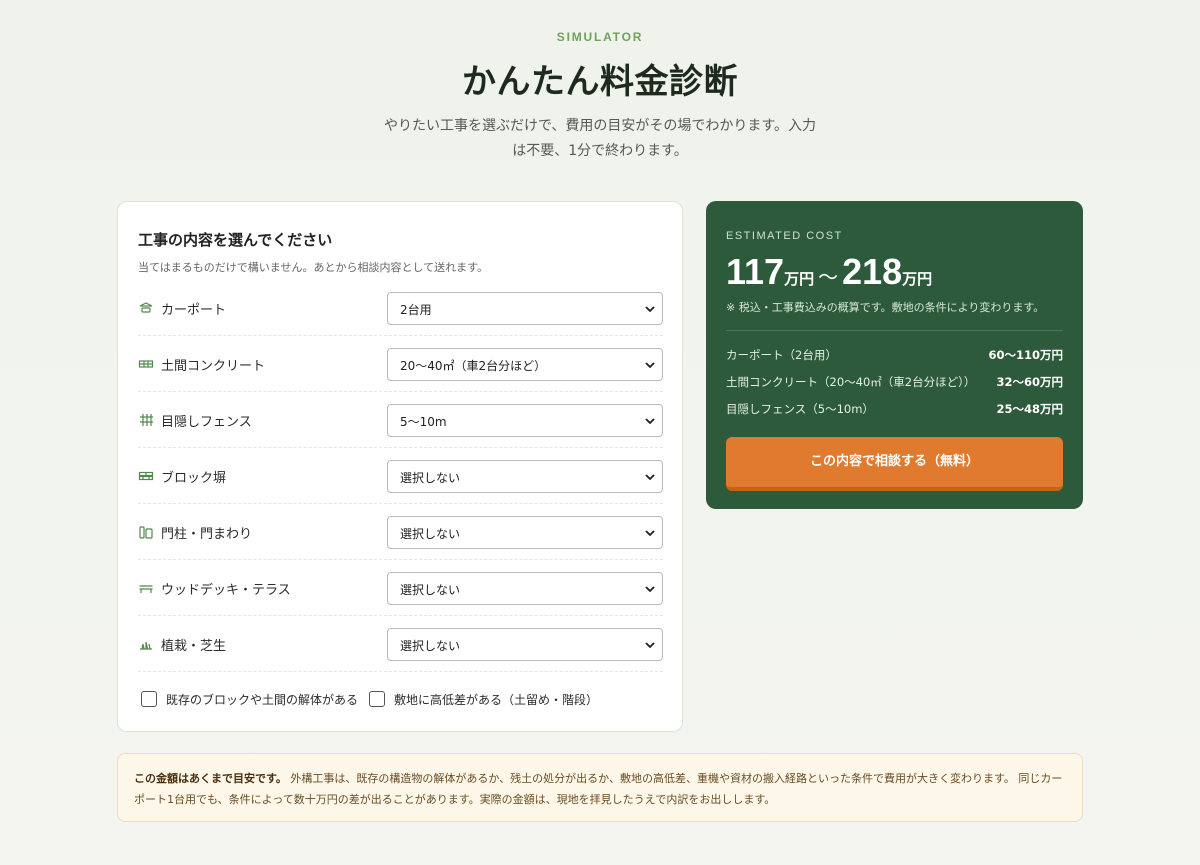 Image resolution: width=1200 pixels, height=865 pixels. Describe the element at coordinates (851, 382) in the screenshot. I see `breakdown-name: 土間コンクリート（20〜40㎡（車2台分ほど））` at that location.